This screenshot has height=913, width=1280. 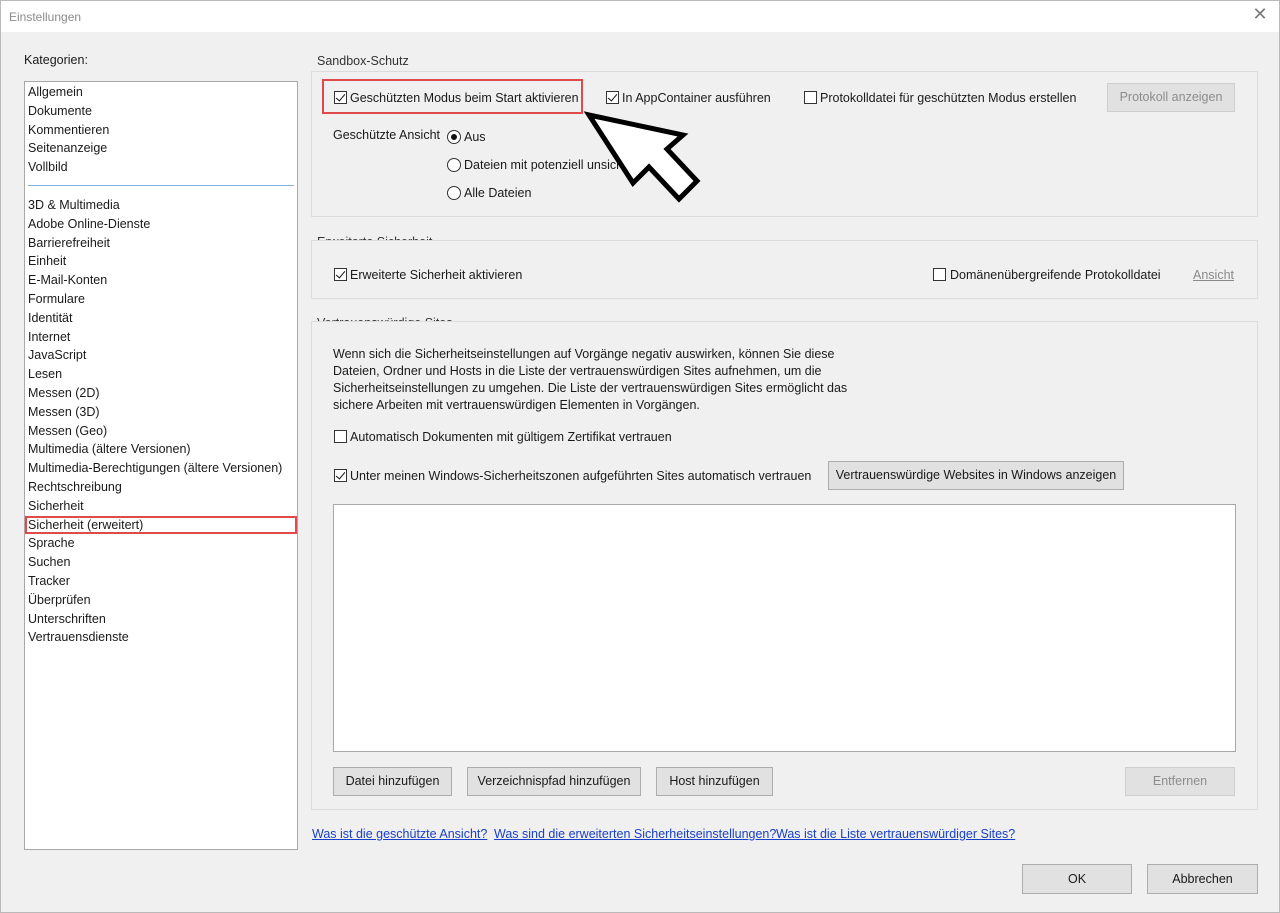 What do you see at coordinates (340, 97) in the screenshot?
I see `protected-mode-checkbox` at bounding box center [340, 97].